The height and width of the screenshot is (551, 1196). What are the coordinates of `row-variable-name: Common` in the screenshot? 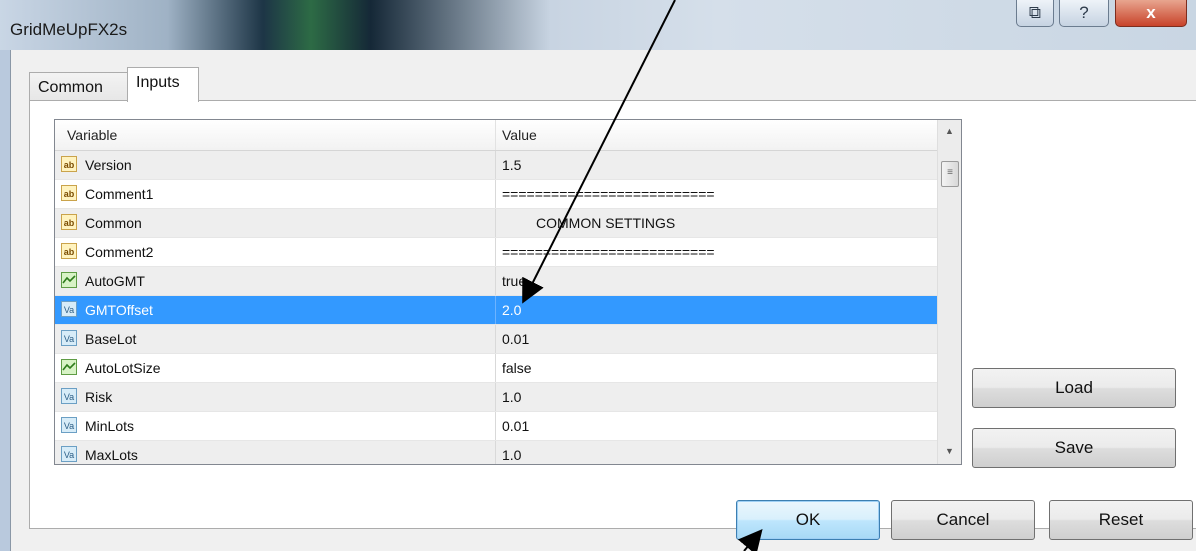 It's located at (113, 223).